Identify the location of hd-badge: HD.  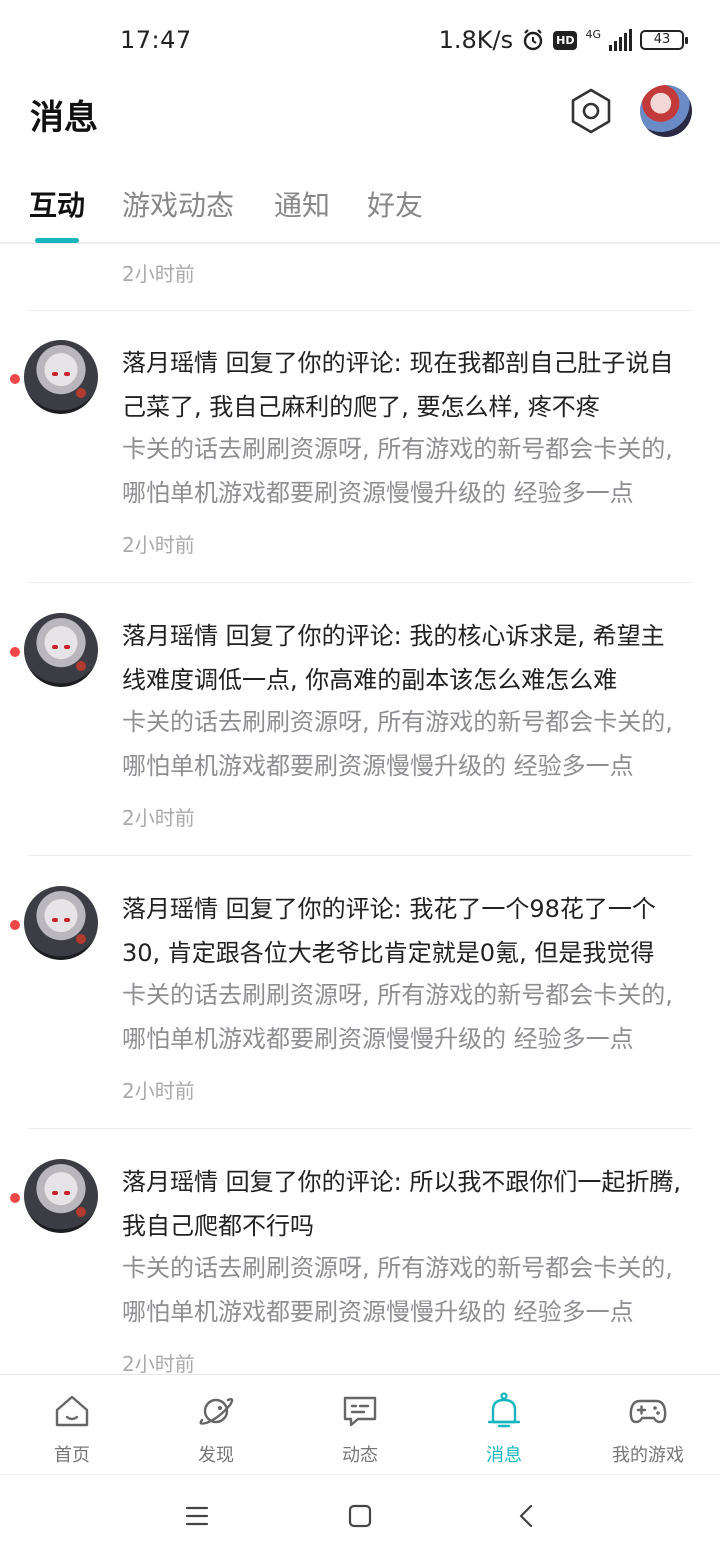
(565, 40).